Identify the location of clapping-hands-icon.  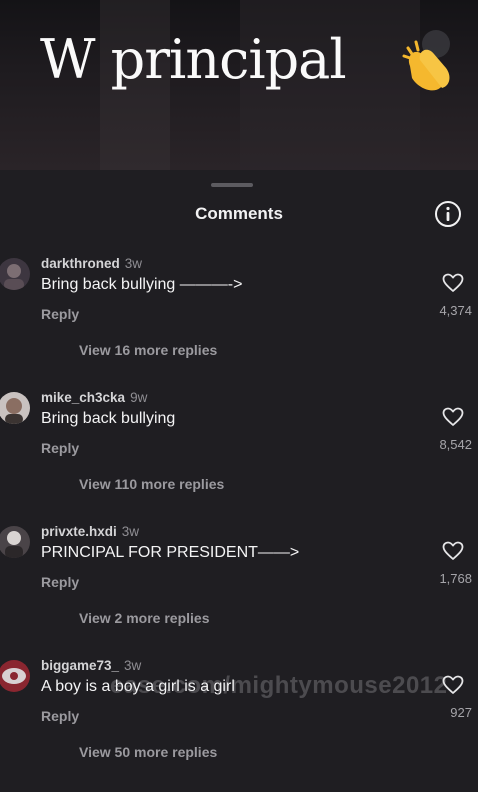
(426, 60).